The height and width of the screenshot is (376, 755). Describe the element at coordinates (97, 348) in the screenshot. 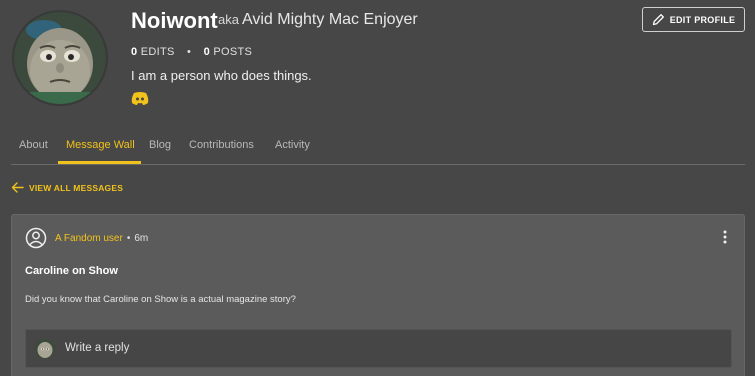

I see `reply-input: Write a reply` at that location.